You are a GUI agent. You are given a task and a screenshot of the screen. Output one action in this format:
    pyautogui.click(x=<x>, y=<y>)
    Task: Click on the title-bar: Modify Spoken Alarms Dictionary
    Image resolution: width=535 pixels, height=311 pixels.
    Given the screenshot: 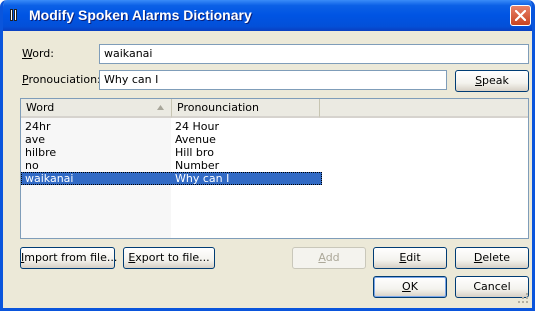 What is the action you would take?
    pyautogui.click(x=267, y=15)
    